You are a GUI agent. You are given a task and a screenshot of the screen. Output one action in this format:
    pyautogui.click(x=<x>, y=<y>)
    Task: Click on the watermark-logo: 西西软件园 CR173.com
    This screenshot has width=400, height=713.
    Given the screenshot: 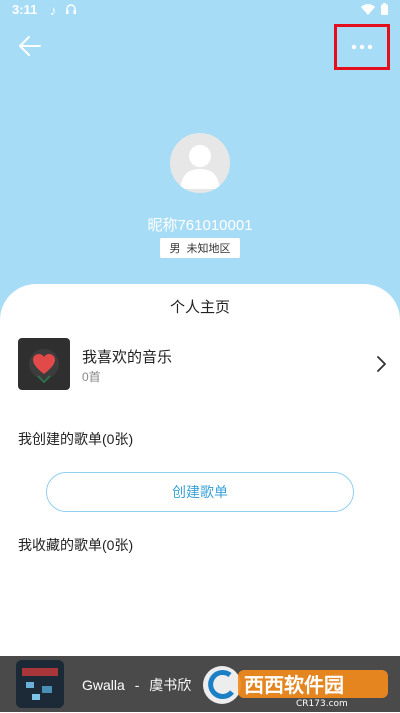 What is the action you would take?
    pyautogui.click(x=296, y=685)
    